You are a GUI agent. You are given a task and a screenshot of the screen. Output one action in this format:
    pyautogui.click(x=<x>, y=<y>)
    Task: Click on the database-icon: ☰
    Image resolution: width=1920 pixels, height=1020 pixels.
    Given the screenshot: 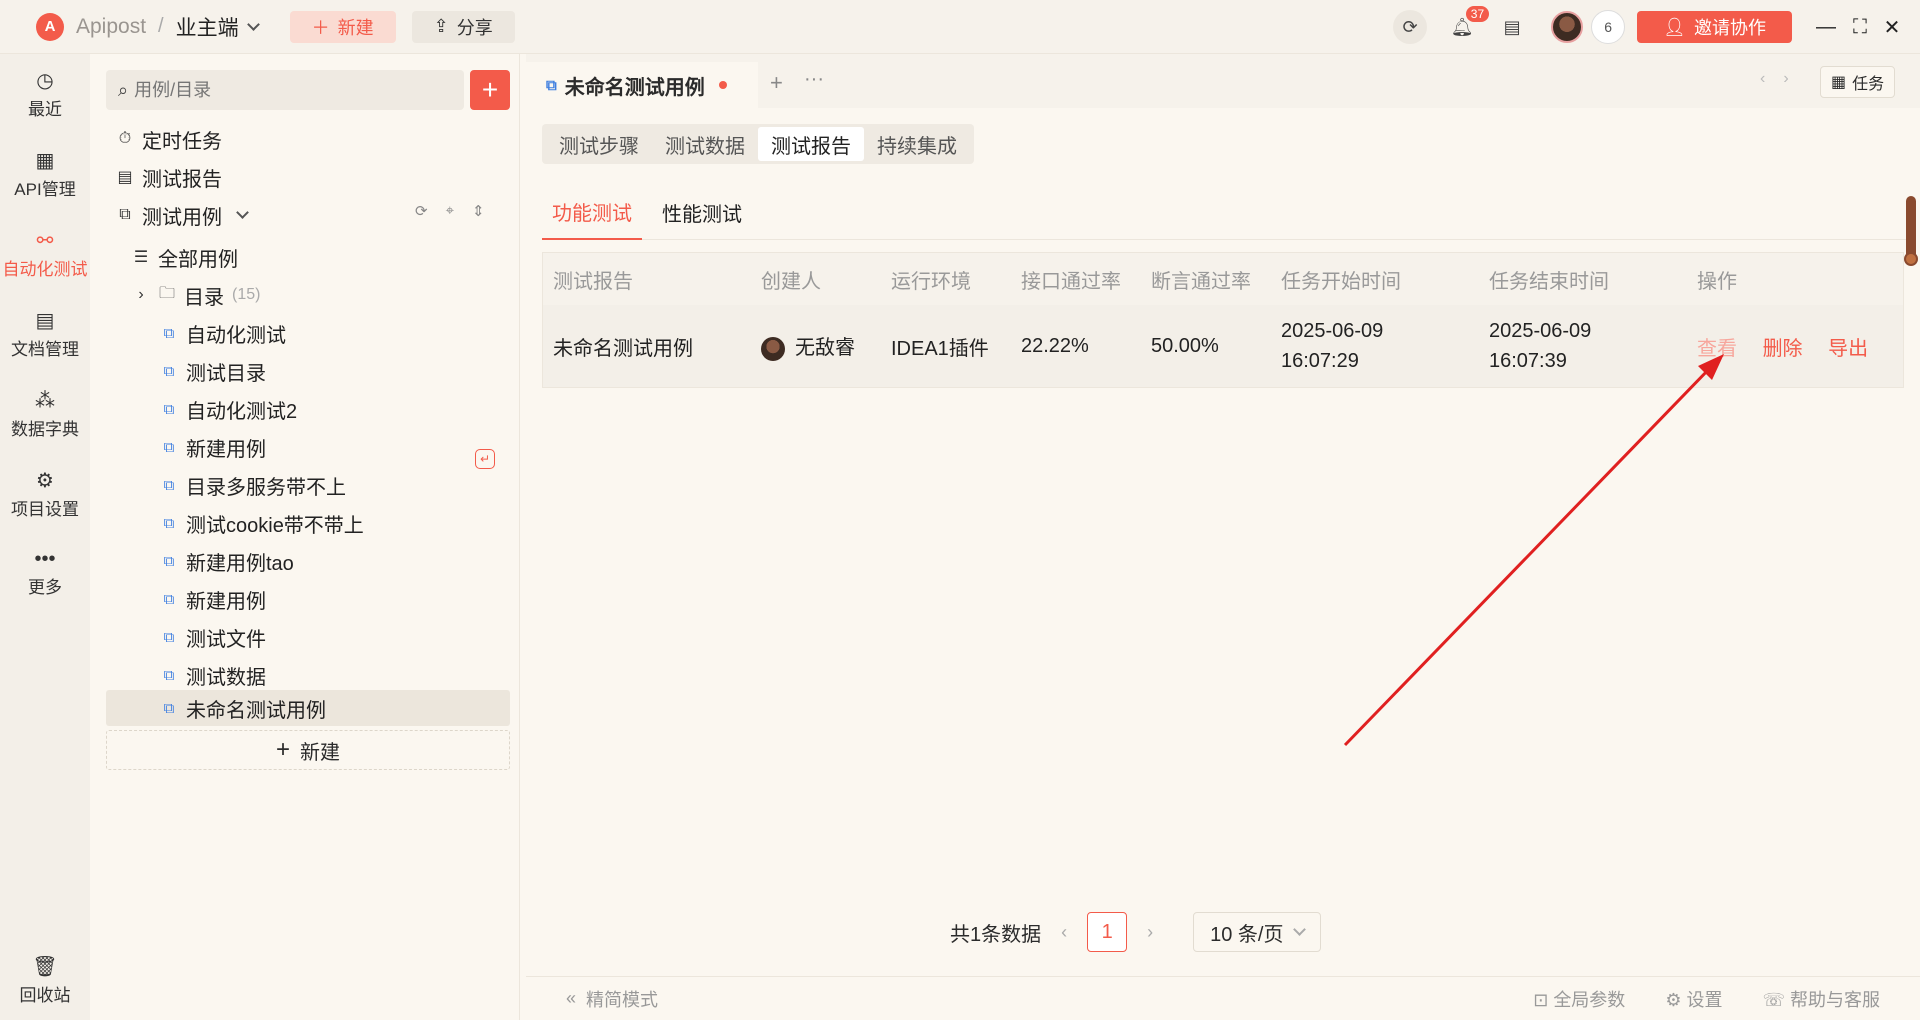 What is the action you would take?
    pyautogui.click(x=141, y=257)
    